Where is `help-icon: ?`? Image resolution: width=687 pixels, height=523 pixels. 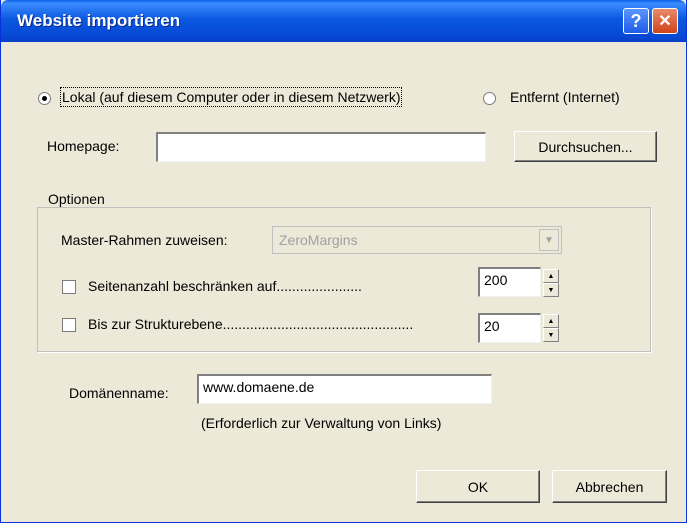
help-icon: ? is located at coordinates (636, 20).